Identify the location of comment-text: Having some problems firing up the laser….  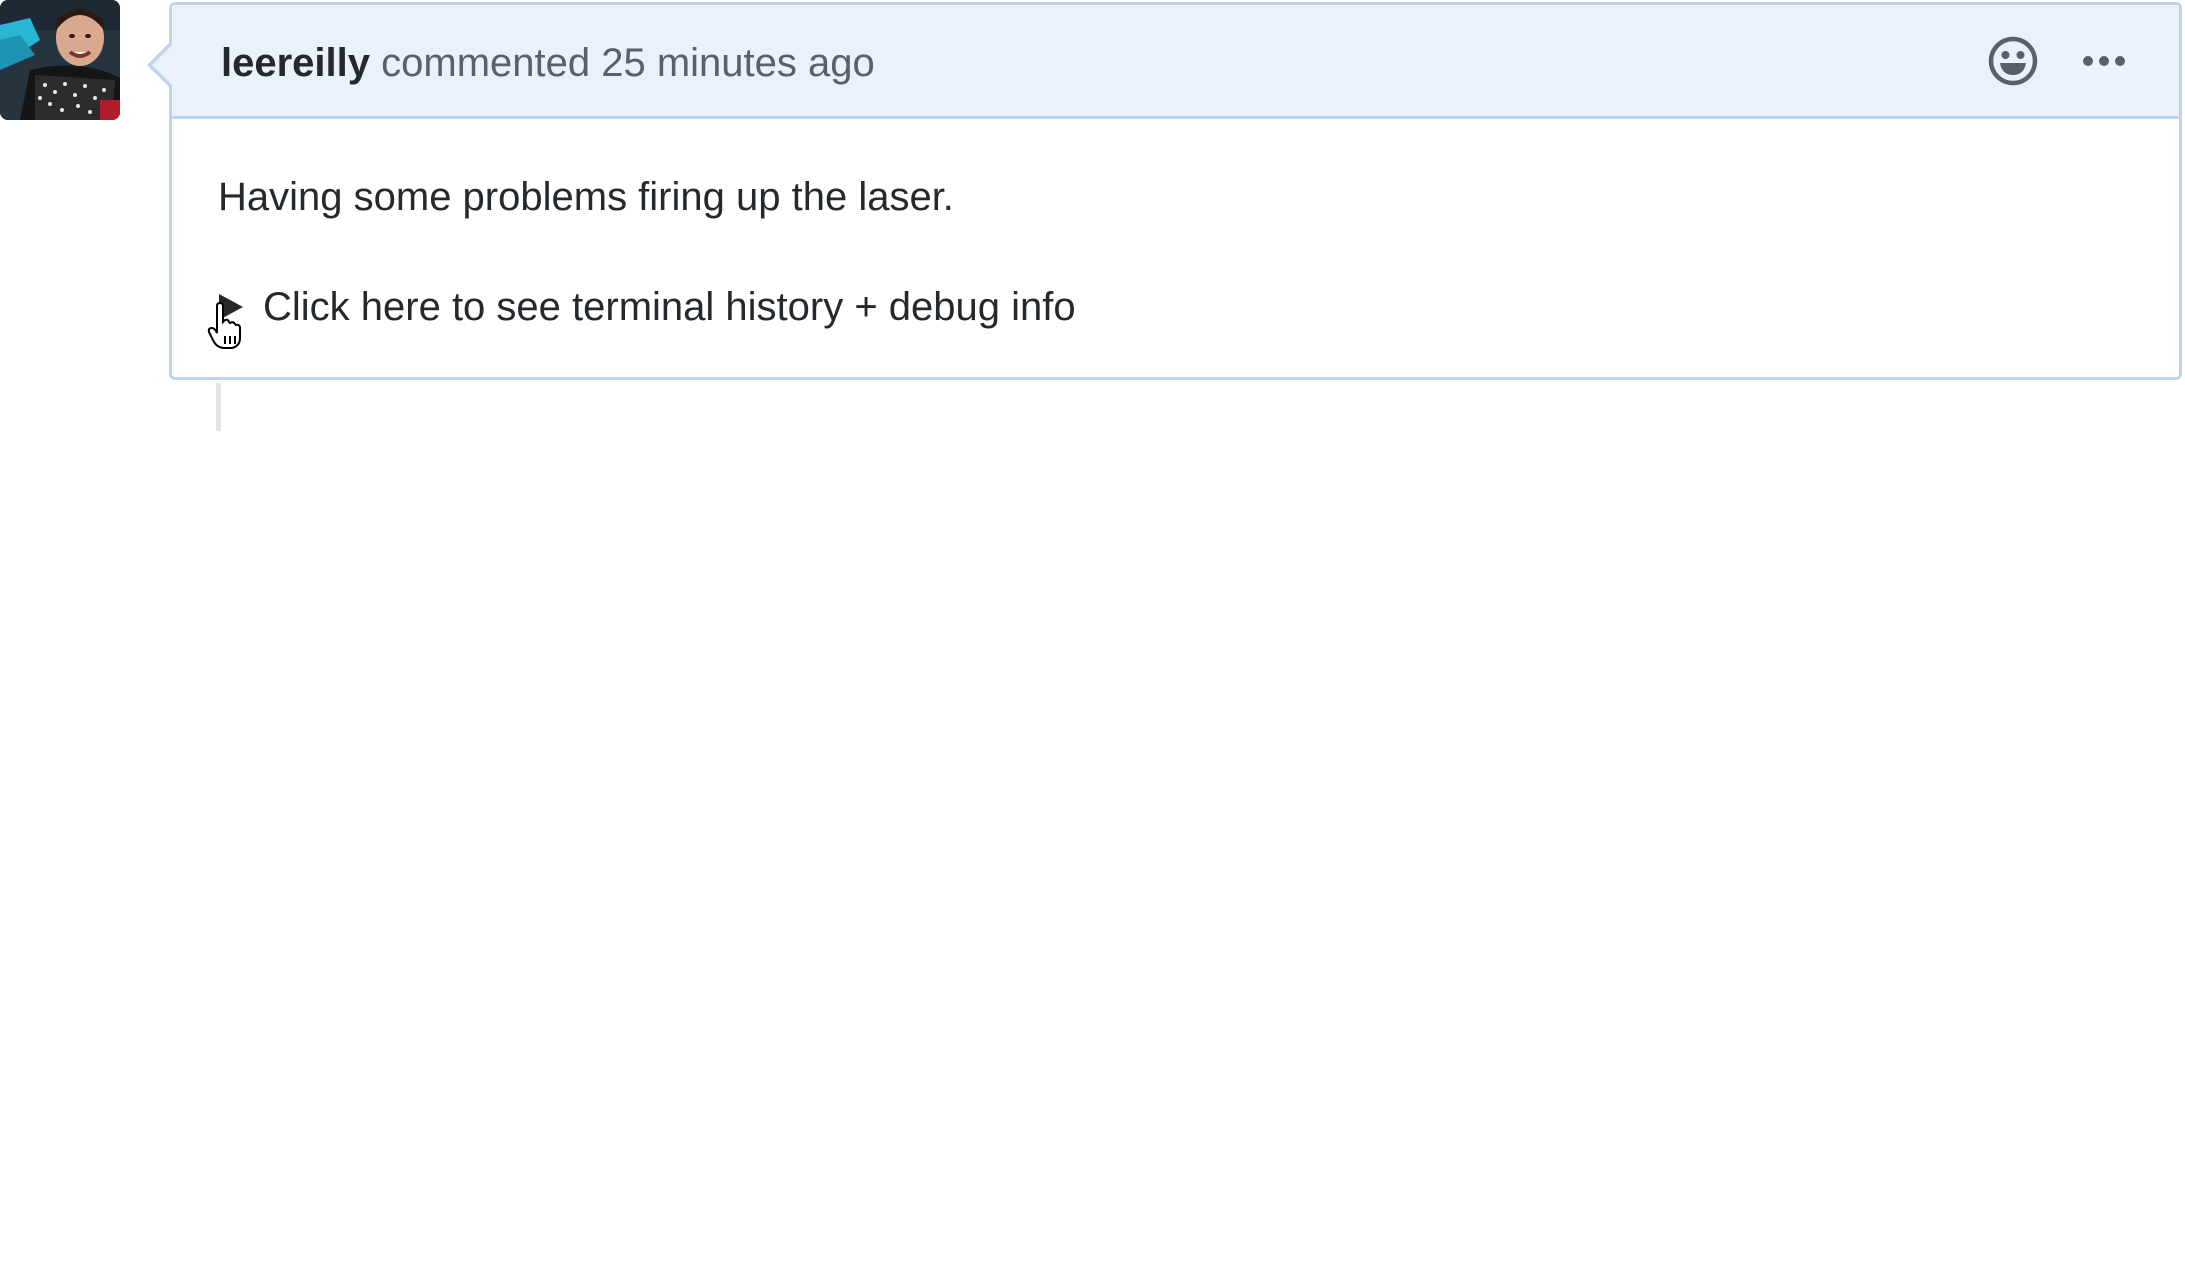
(586, 197).